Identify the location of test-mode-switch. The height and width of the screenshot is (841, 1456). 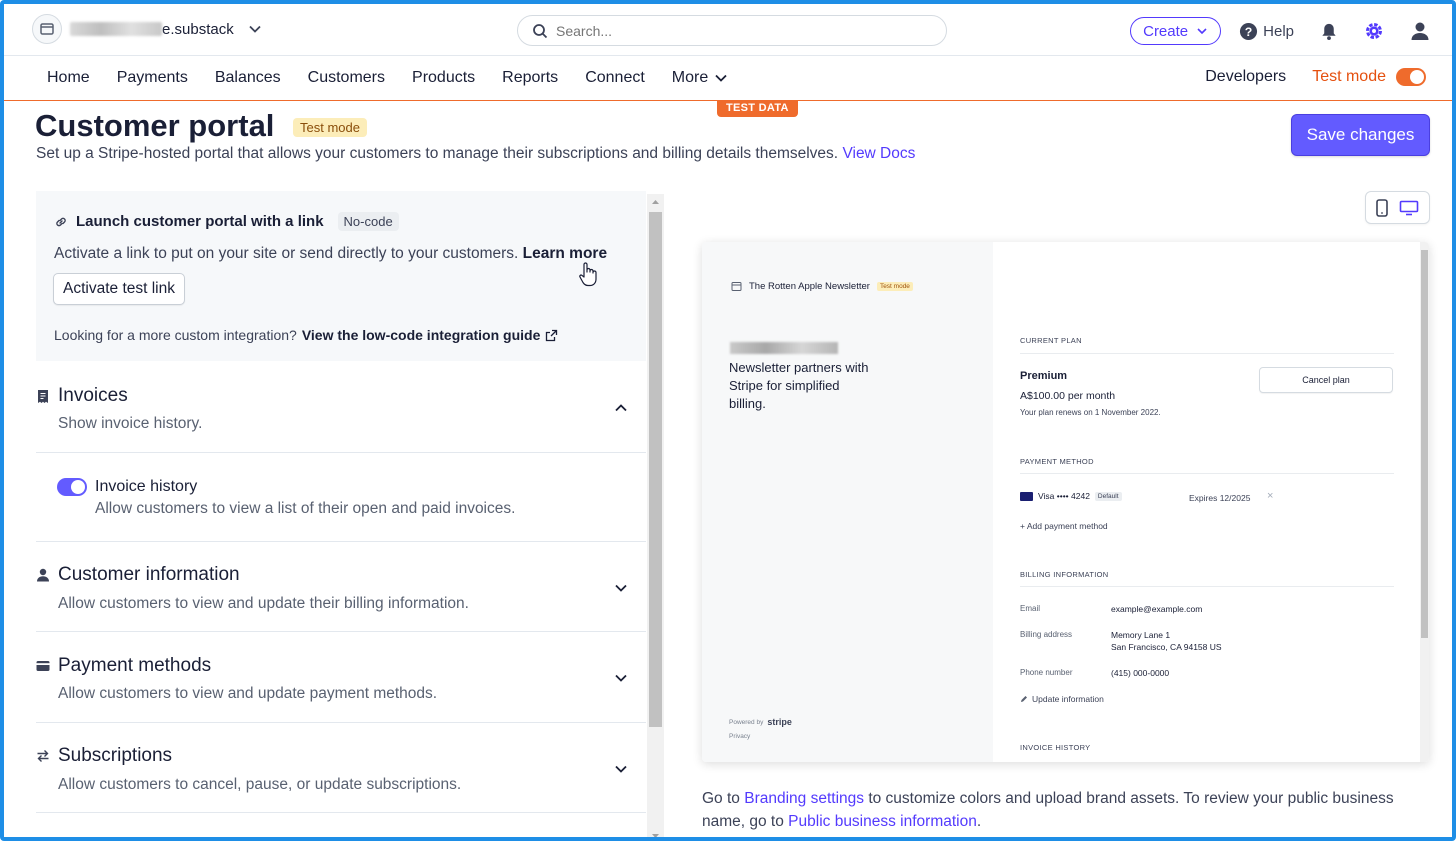
(1411, 77).